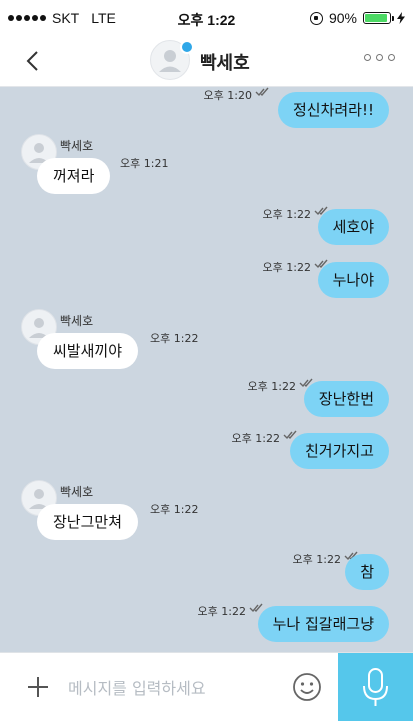 The image size is (413, 725). What do you see at coordinates (33, 61) in the screenshot?
I see `chevron-left-icon` at bounding box center [33, 61].